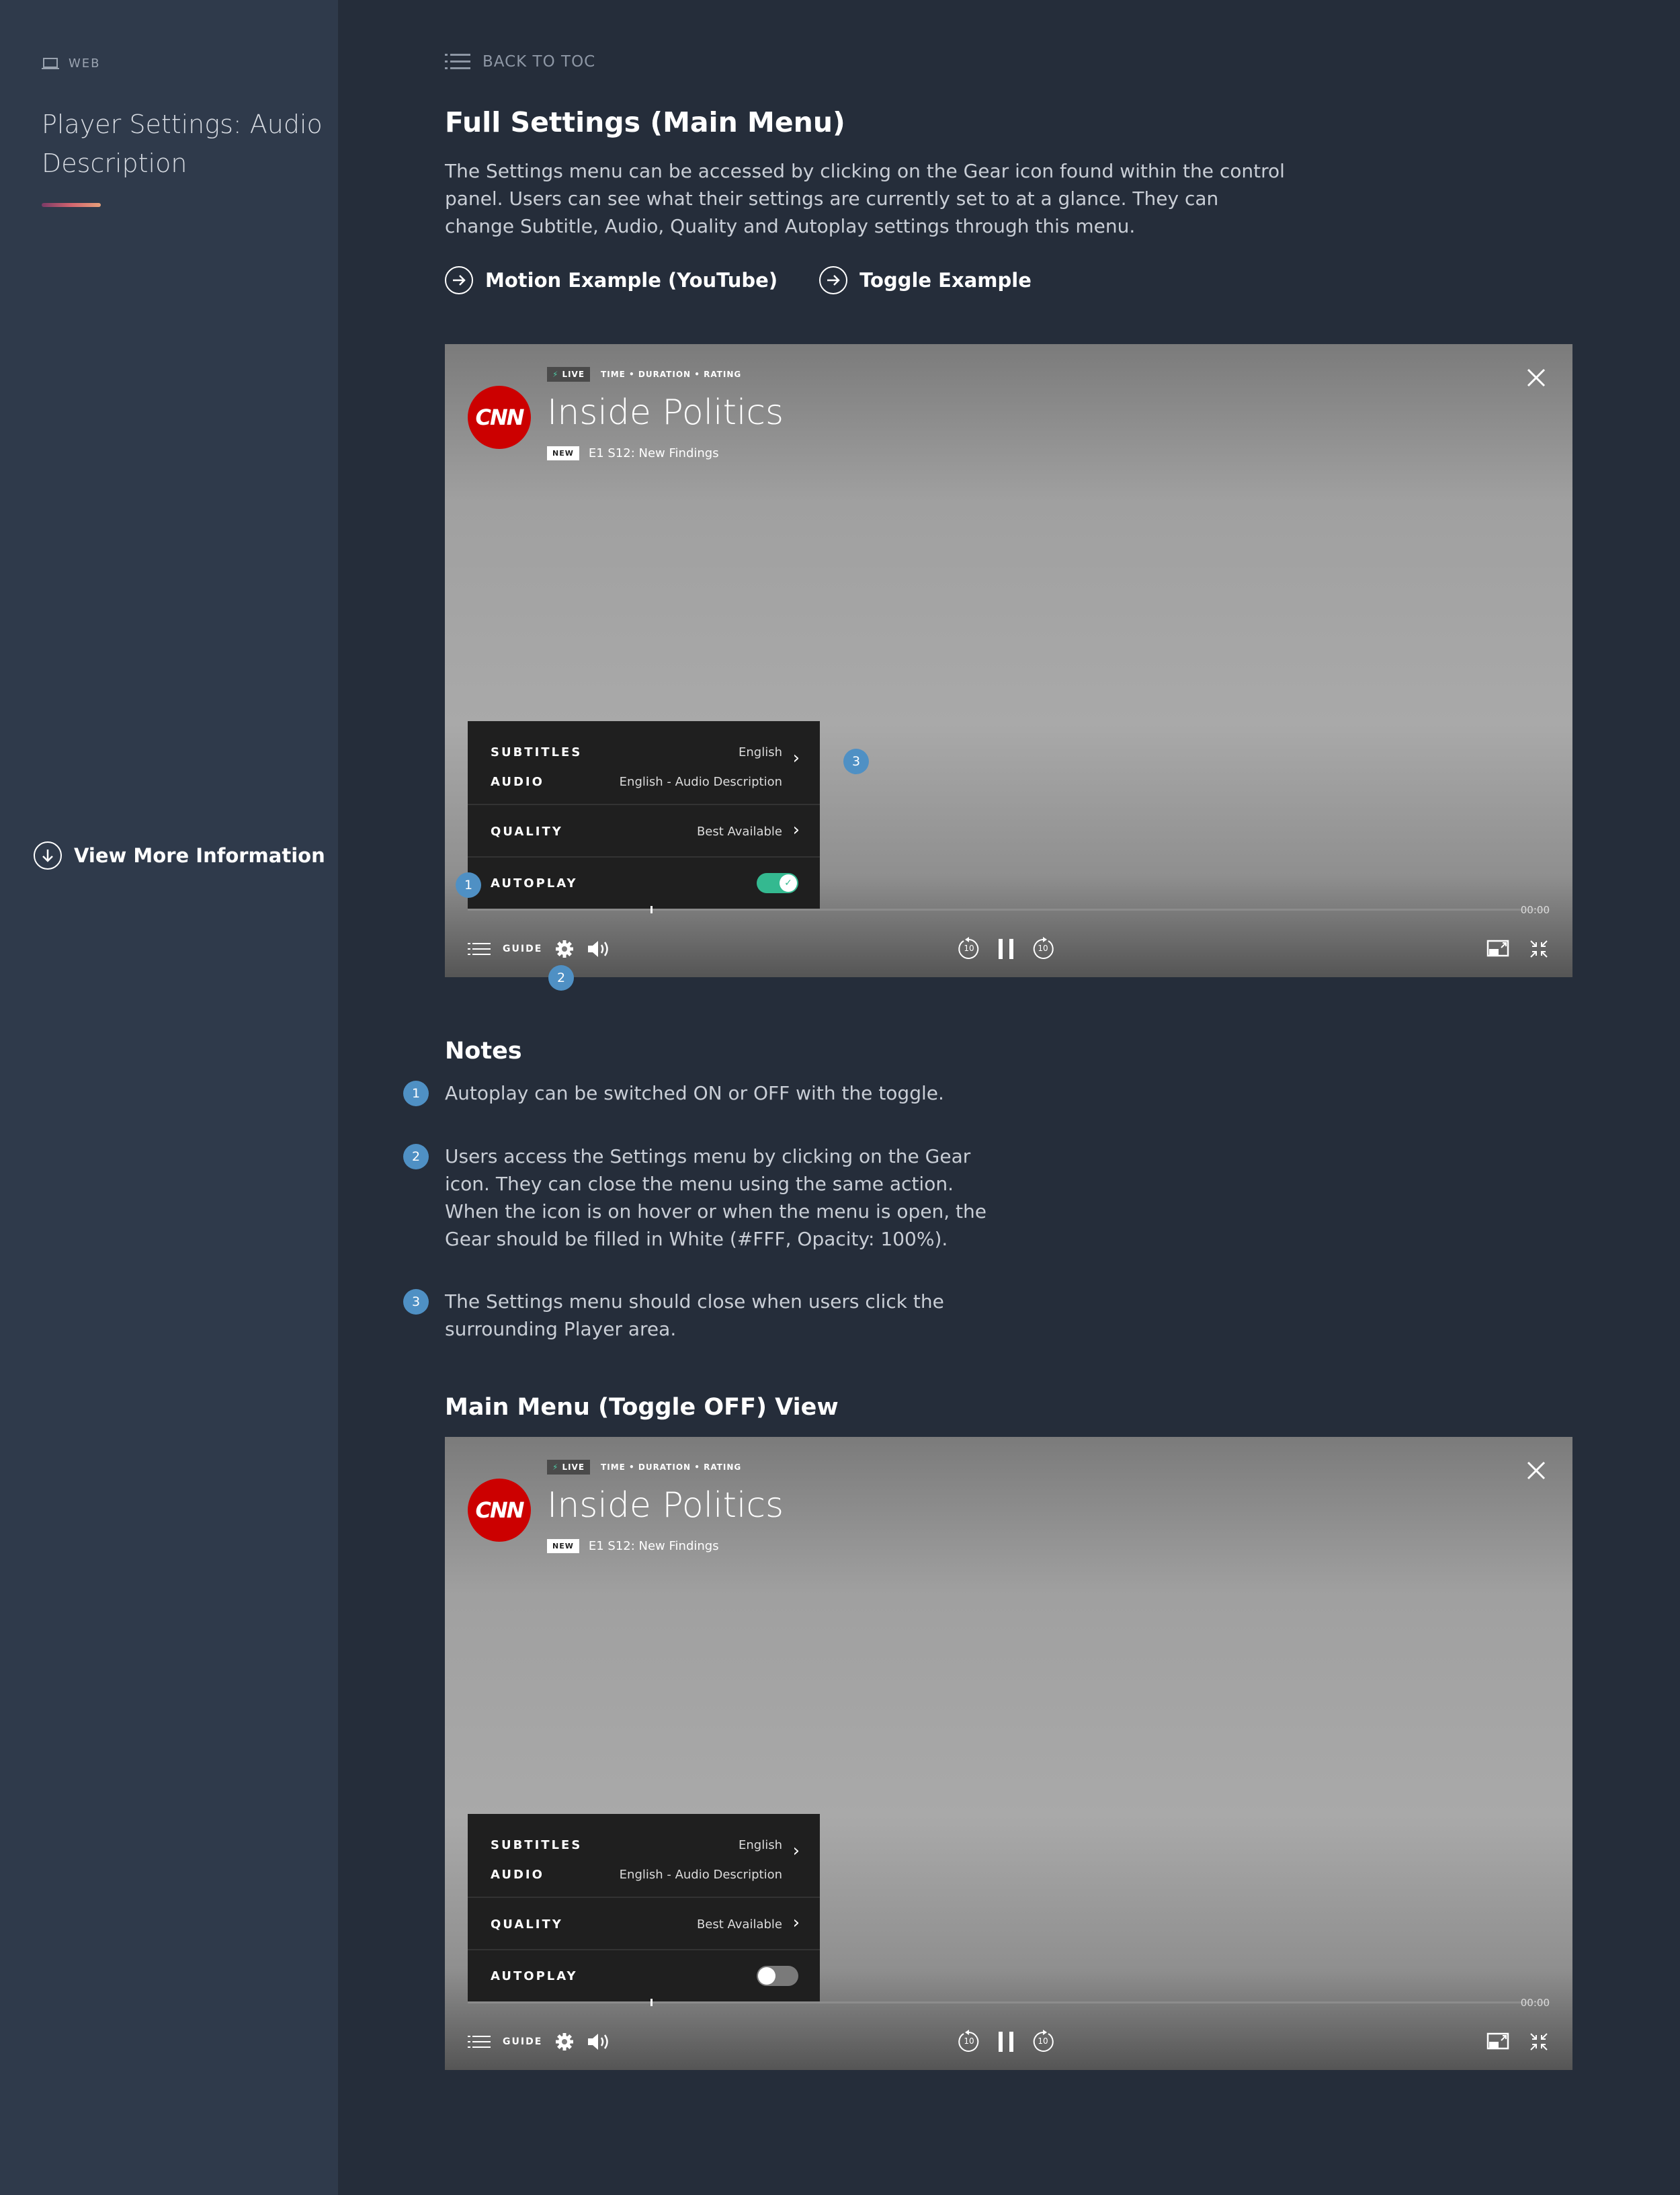 Image resolution: width=1680 pixels, height=2195 pixels. I want to click on list-icon, so click(458, 61).